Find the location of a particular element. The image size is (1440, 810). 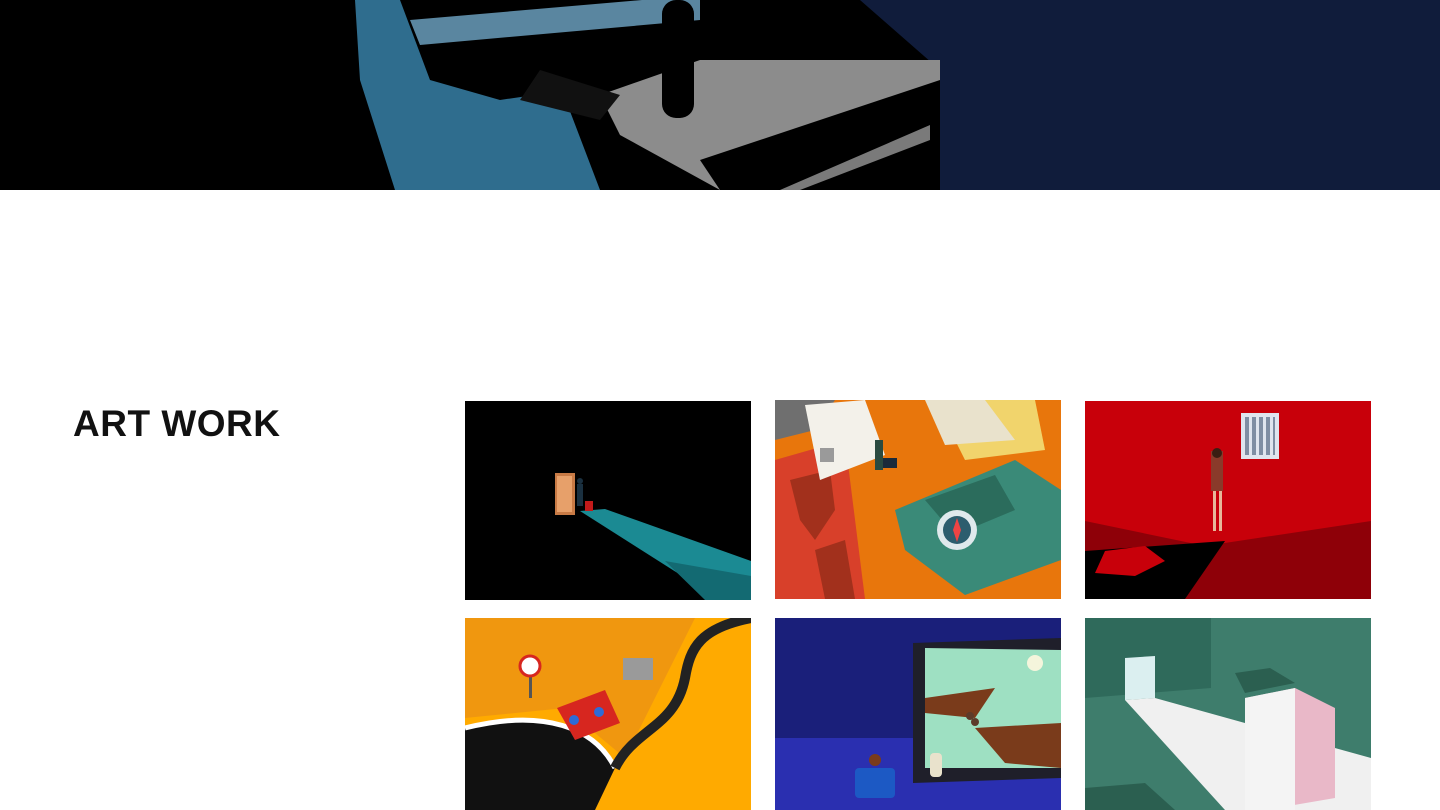

passport-and-map-notebook is located at coordinates (918, 499).